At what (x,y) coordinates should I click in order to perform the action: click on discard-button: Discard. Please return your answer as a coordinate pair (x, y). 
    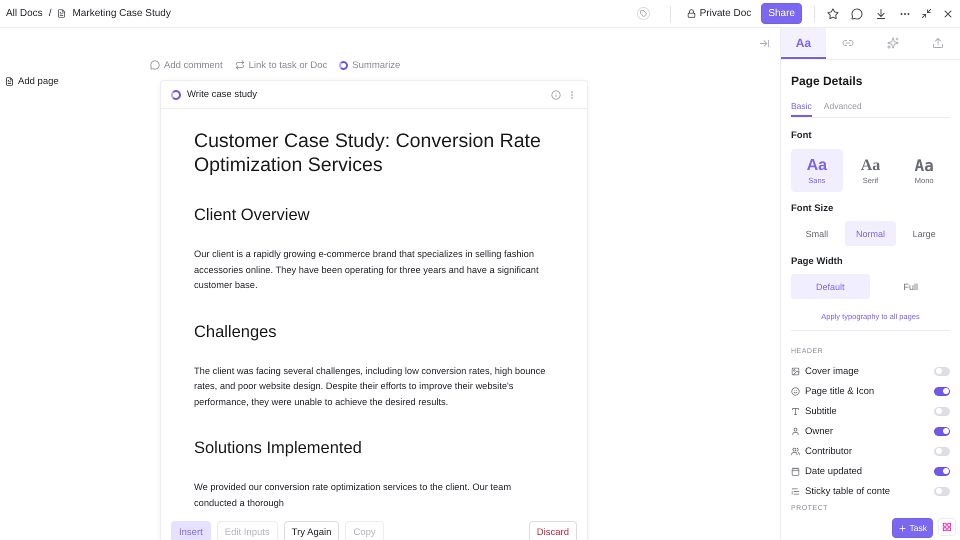
    Looking at the image, I should click on (552, 530).